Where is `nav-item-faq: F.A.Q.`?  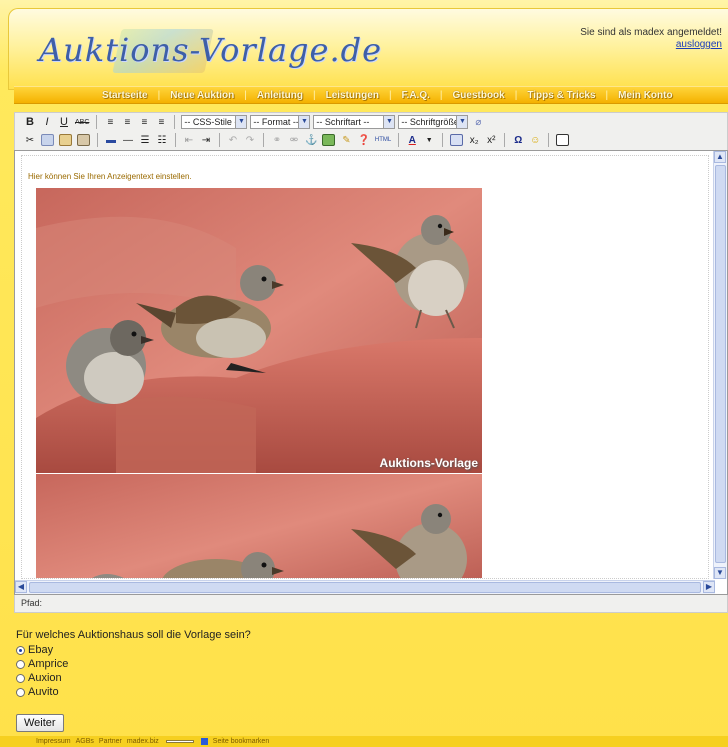
nav-item-faq: F.A.Q. is located at coordinates (416, 95).